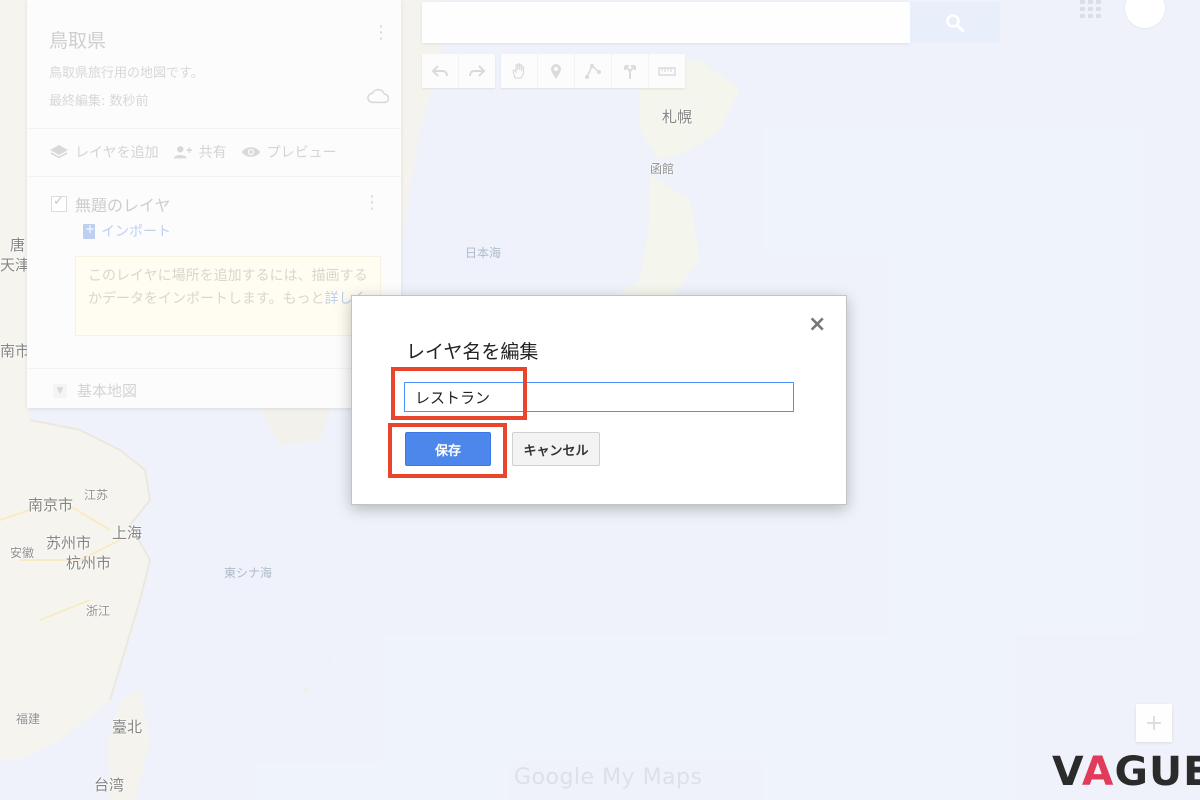 The width and height of the screenshot is (1200, 800). What do you see at coordinates (459, 393) in the screenshot?
I see `highlight-input-annotation` at bounding box center [459, 393].